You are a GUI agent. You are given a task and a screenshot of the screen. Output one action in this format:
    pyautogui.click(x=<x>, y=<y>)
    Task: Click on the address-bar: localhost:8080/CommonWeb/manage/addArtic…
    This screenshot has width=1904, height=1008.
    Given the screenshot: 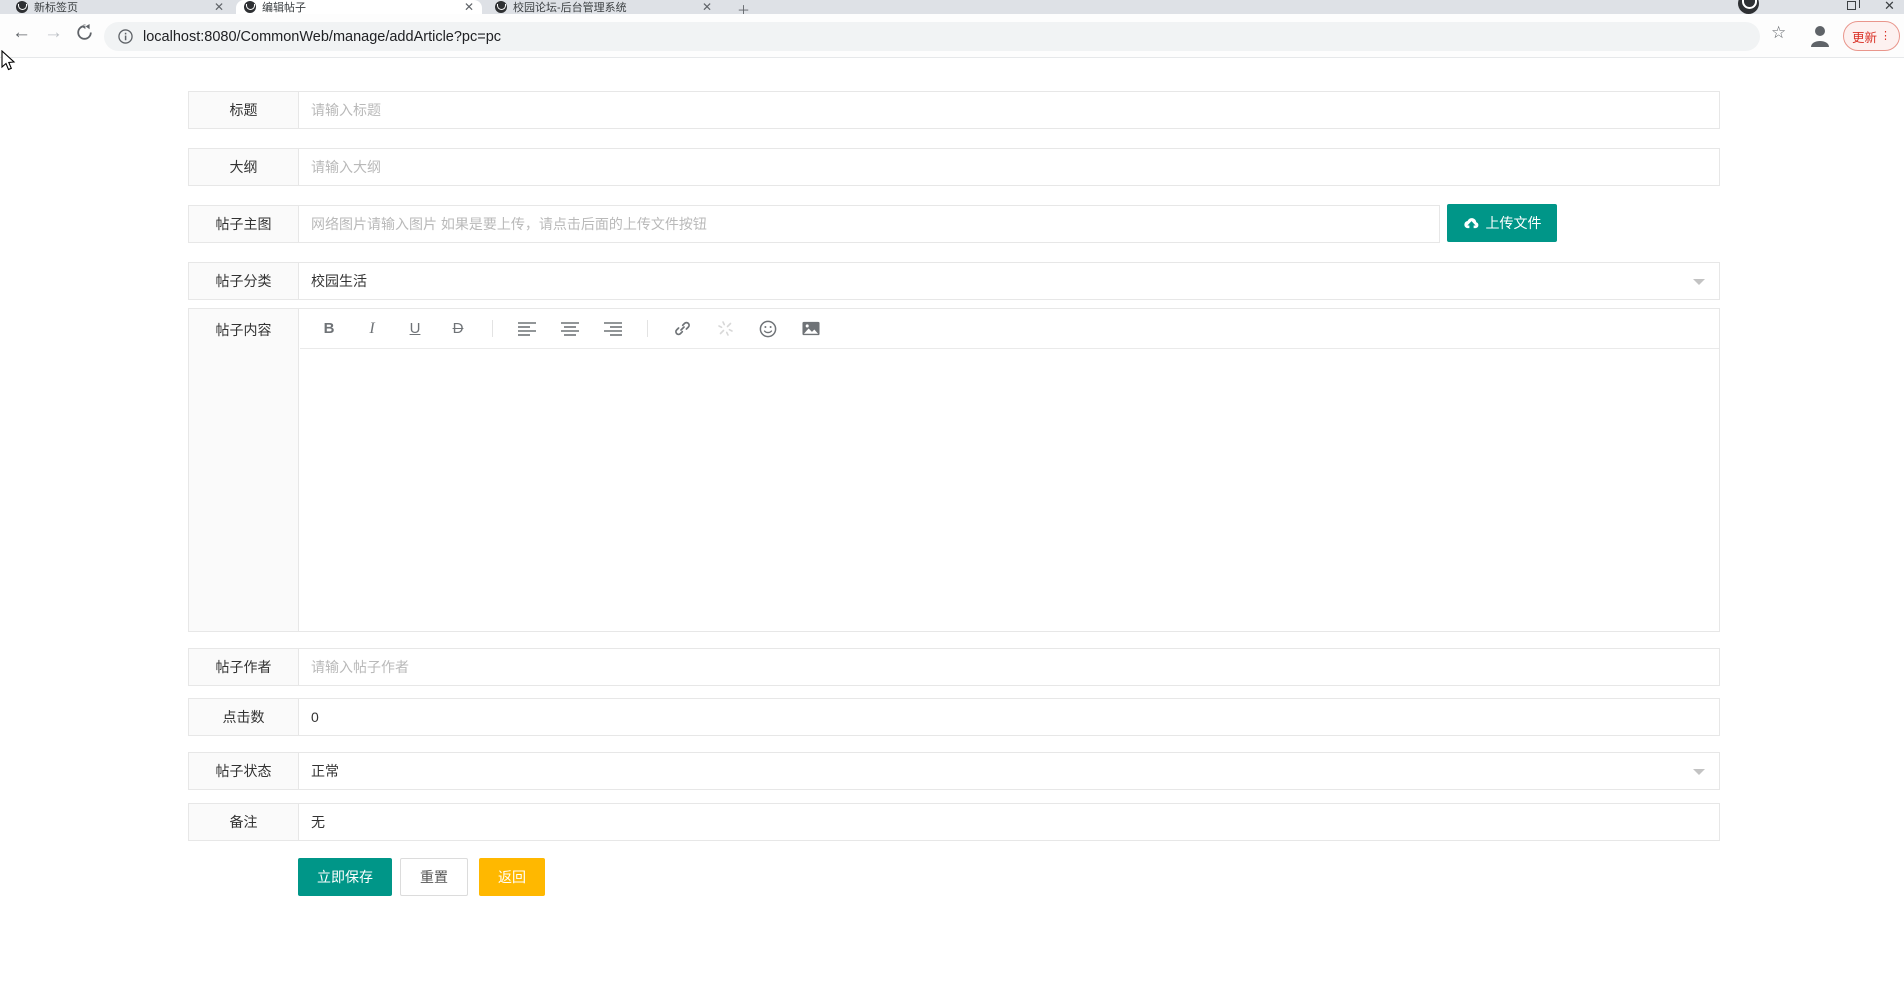 What is the action you would take?
    pyautogui.click(x=932, y=36)
    